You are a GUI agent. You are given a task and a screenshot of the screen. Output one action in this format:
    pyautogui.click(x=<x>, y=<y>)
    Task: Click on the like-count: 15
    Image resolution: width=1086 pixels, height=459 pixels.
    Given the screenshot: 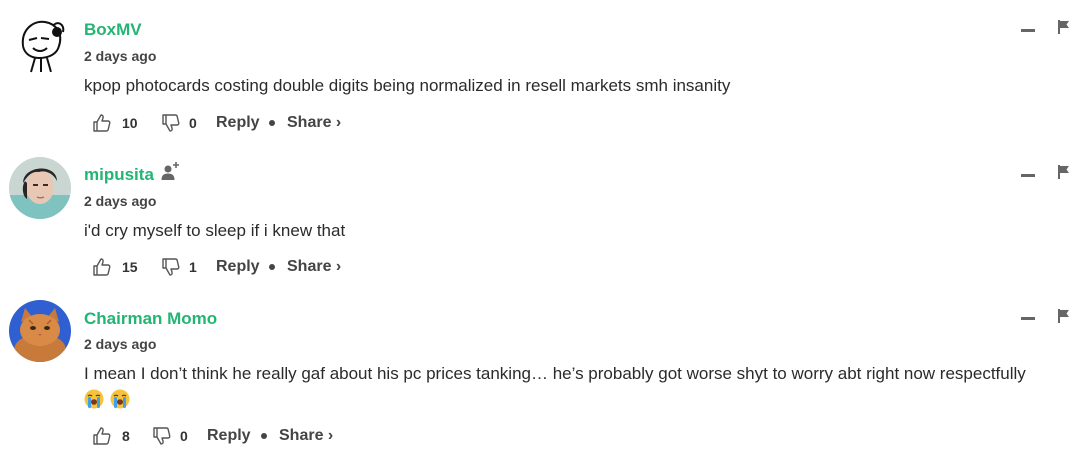 What is the action you would take?
    pyautogui.click(x=130, y=267)
    